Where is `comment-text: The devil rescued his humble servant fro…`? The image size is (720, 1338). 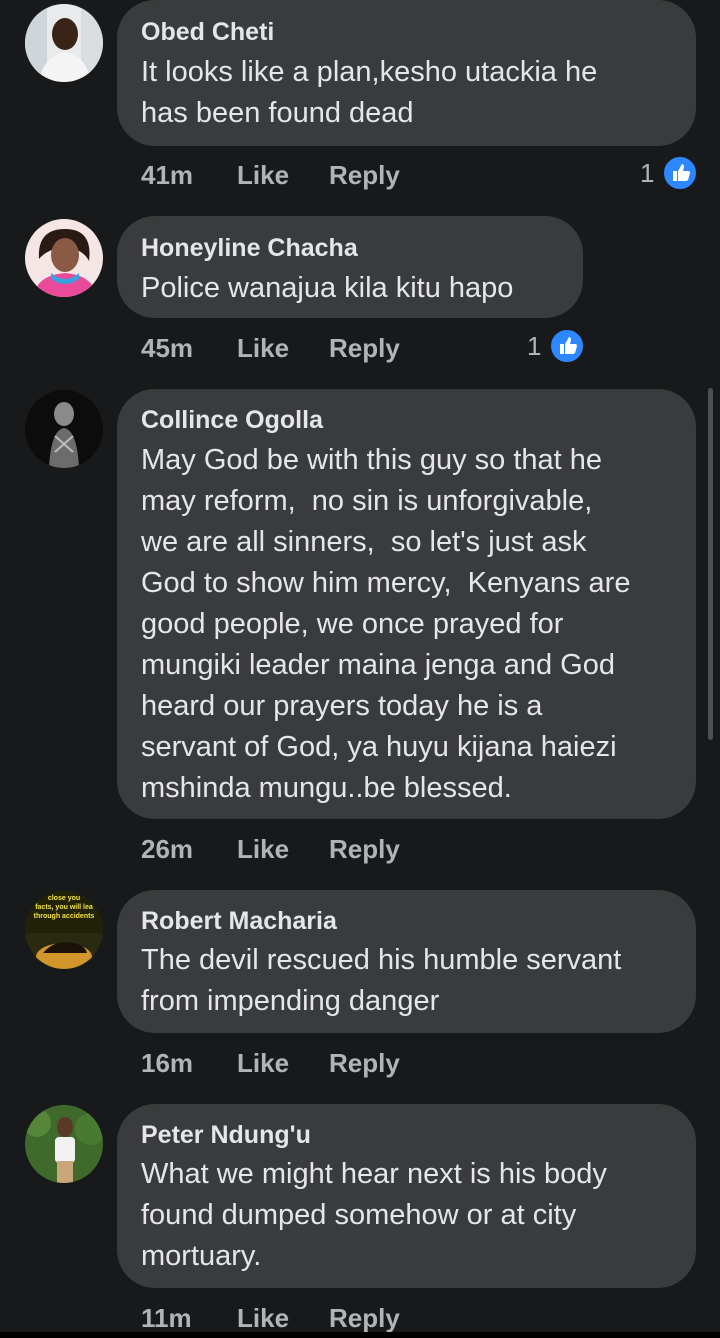
comment-text: The devil rescued his humble servant fro… is located at coordinates (381, 980).